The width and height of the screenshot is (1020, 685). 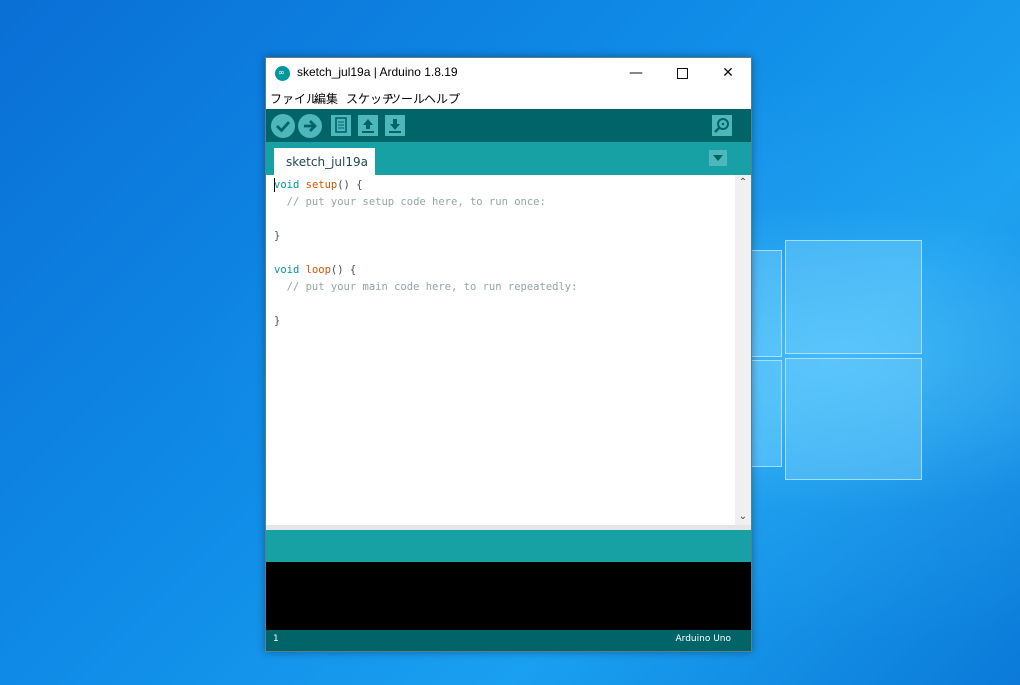 I want to click on save-icon, so click(x=395, y=126).